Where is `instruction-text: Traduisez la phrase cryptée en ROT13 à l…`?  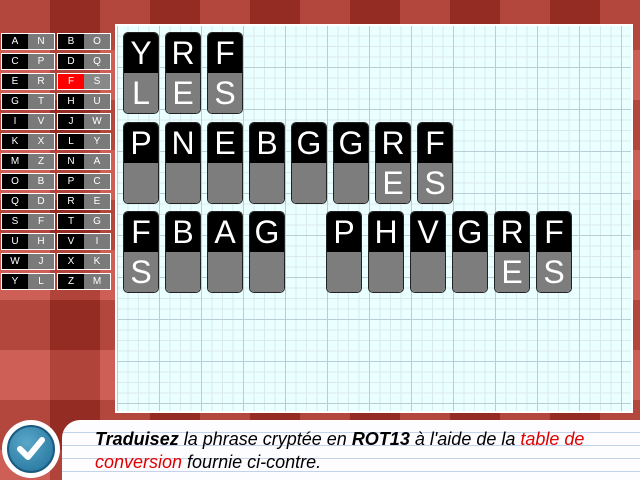 instruction-text: Traduisez la phrase cryptée en ROT13 à l… is located at coordinates (360, 451).